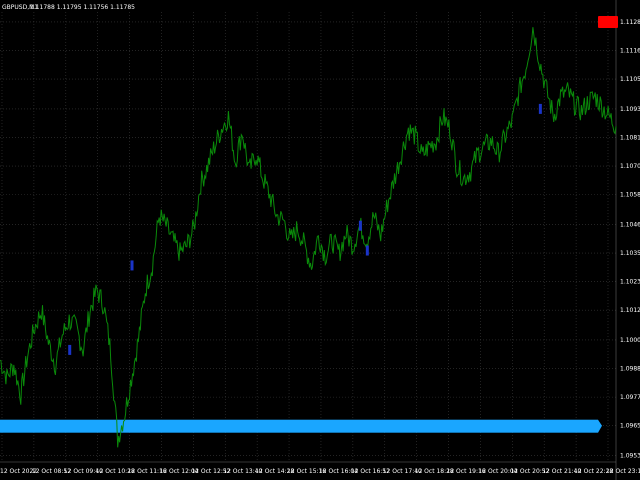 The height and width of the screenshot is (480, 640). I want to click on y-tick-label: 1.10465, so click(630, 224).